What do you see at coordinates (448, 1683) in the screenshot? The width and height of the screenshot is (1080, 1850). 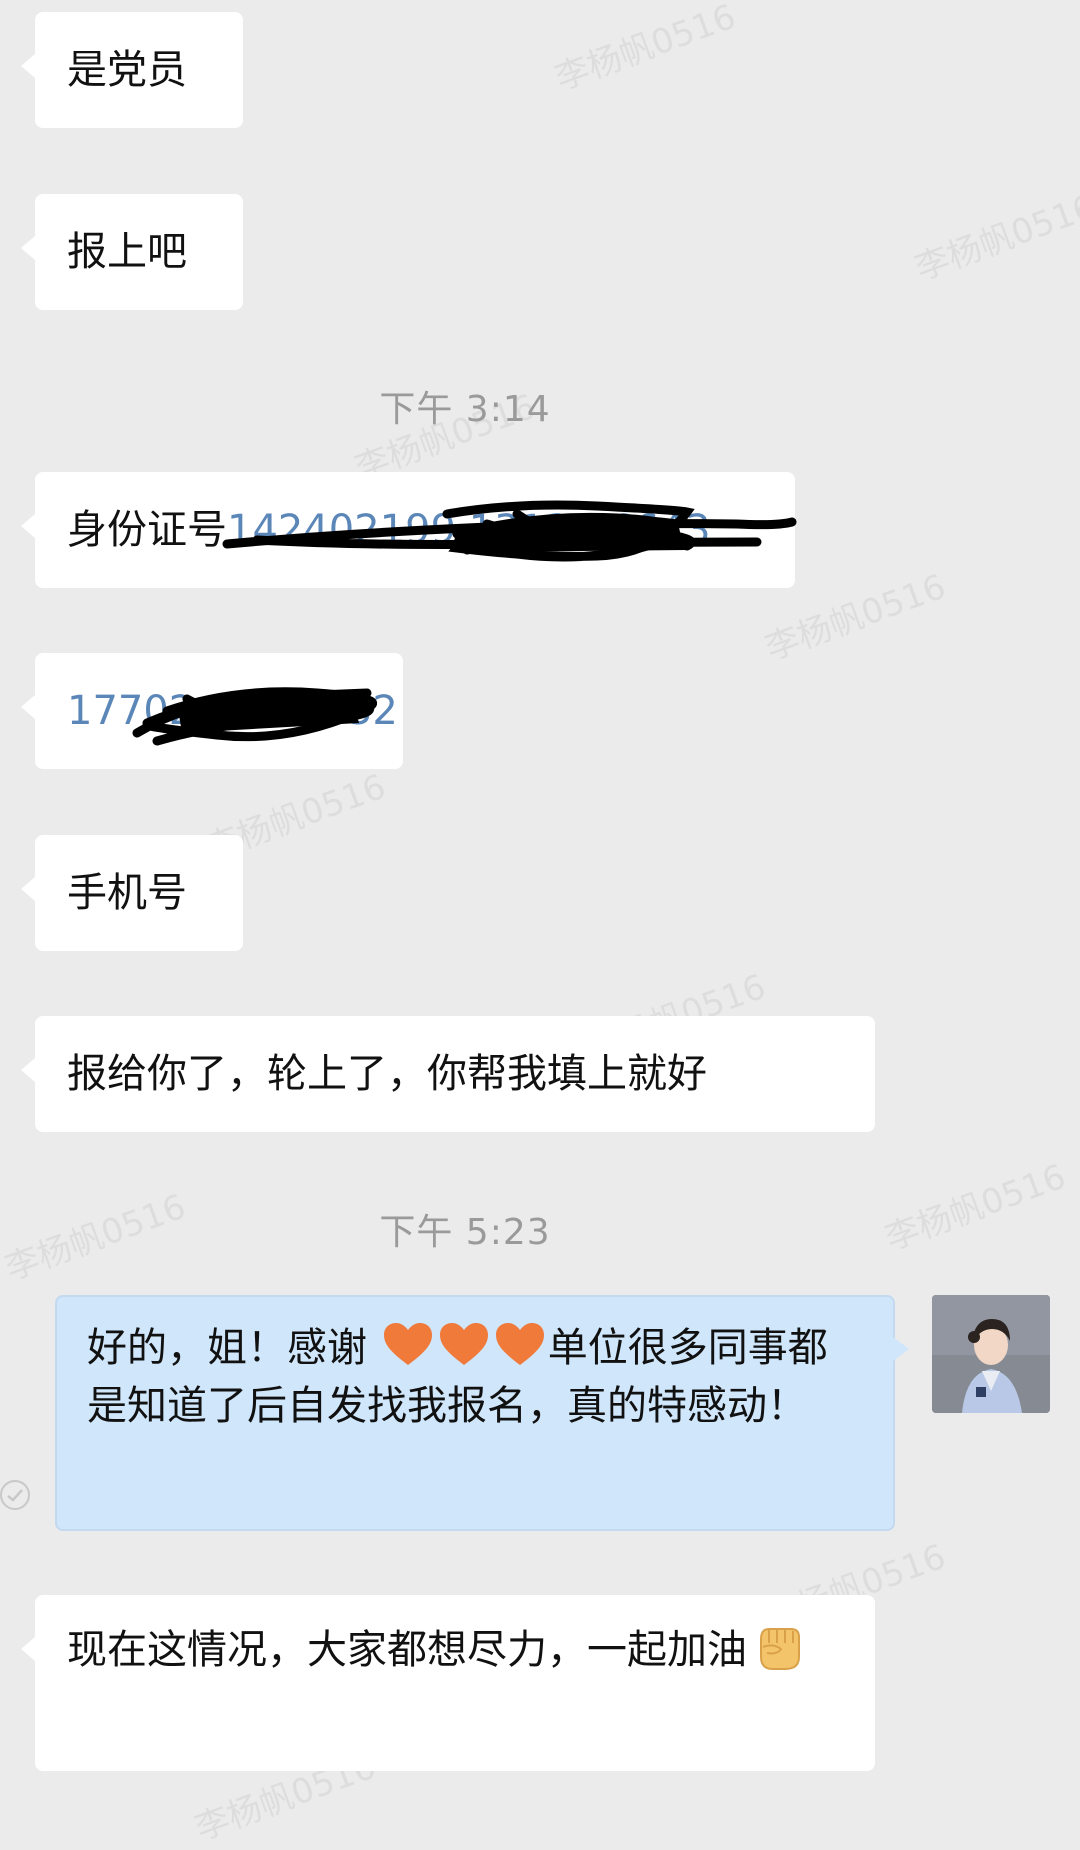 I see `message-bubble: 现在这情况，大家都想尽力，一起加油` at bounding box center [448, 1683].